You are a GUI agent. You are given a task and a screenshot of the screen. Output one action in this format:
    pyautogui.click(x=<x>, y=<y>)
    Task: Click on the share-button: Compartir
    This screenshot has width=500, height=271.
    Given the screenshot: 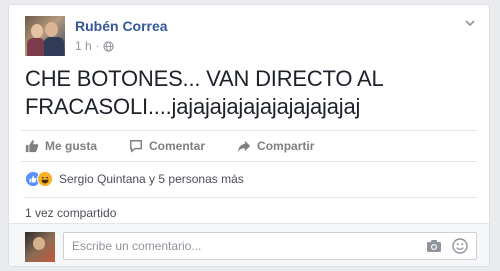 What is the action you would take?
    pyautogui.click(x=273, y=146)
    